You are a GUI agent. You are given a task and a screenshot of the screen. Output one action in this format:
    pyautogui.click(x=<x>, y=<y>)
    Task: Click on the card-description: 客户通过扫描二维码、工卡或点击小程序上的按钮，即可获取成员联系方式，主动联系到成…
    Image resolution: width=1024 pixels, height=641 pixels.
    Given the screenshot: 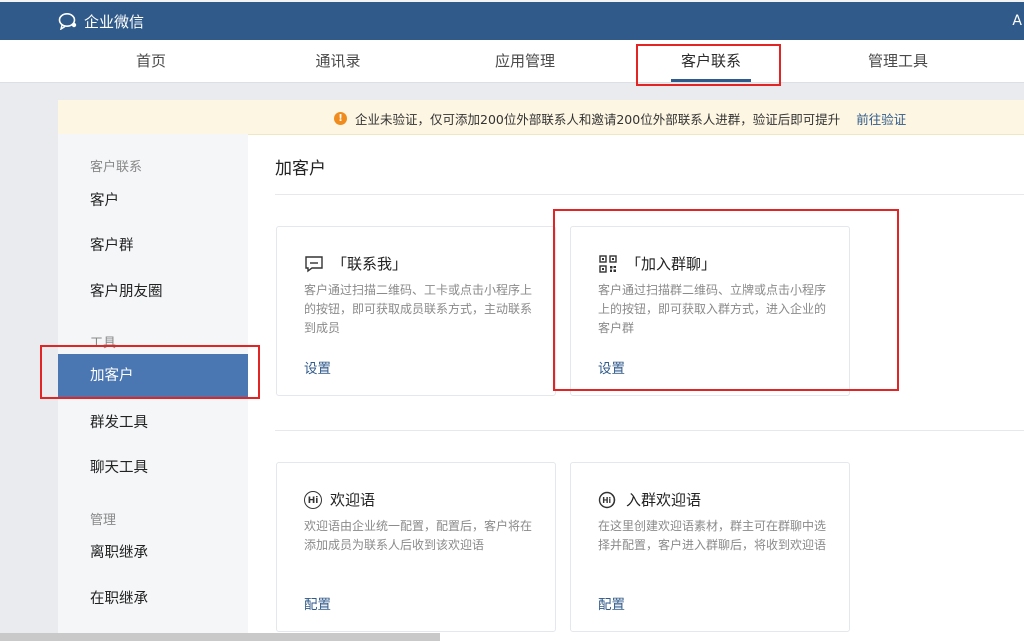 What is the action you would take?
    pyautogui.click(x=418, y=309)
    